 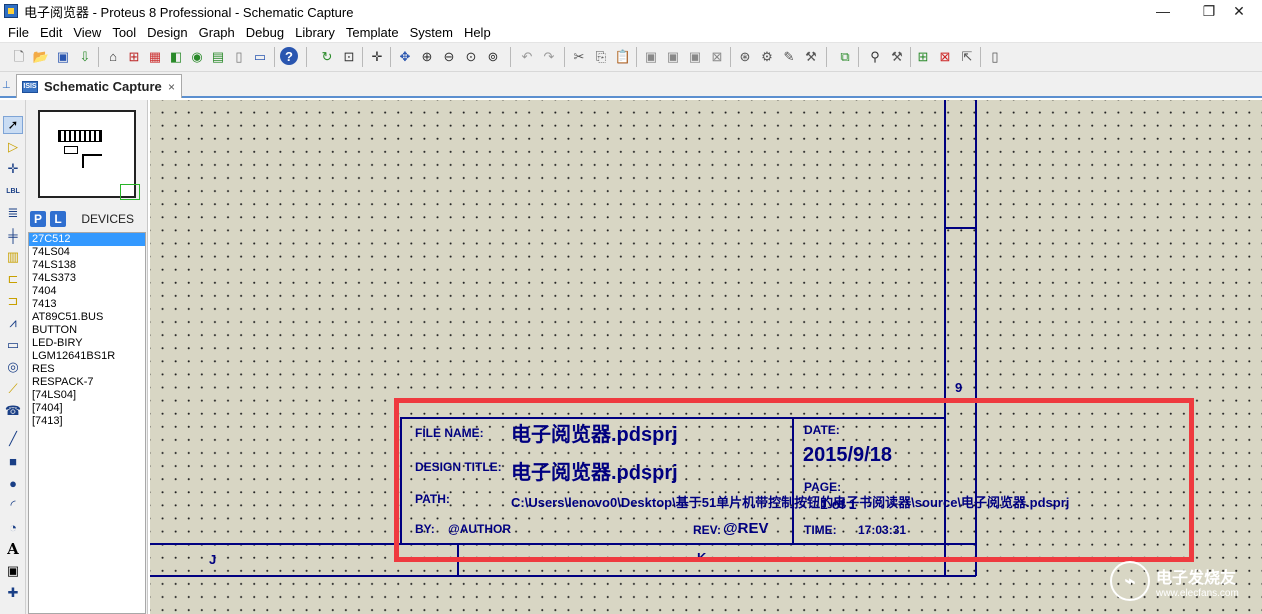 What do you see at coordinates (87, 265) in the screenshot?
I see `device-item: 74LS138` at bounding box center [87, 265].